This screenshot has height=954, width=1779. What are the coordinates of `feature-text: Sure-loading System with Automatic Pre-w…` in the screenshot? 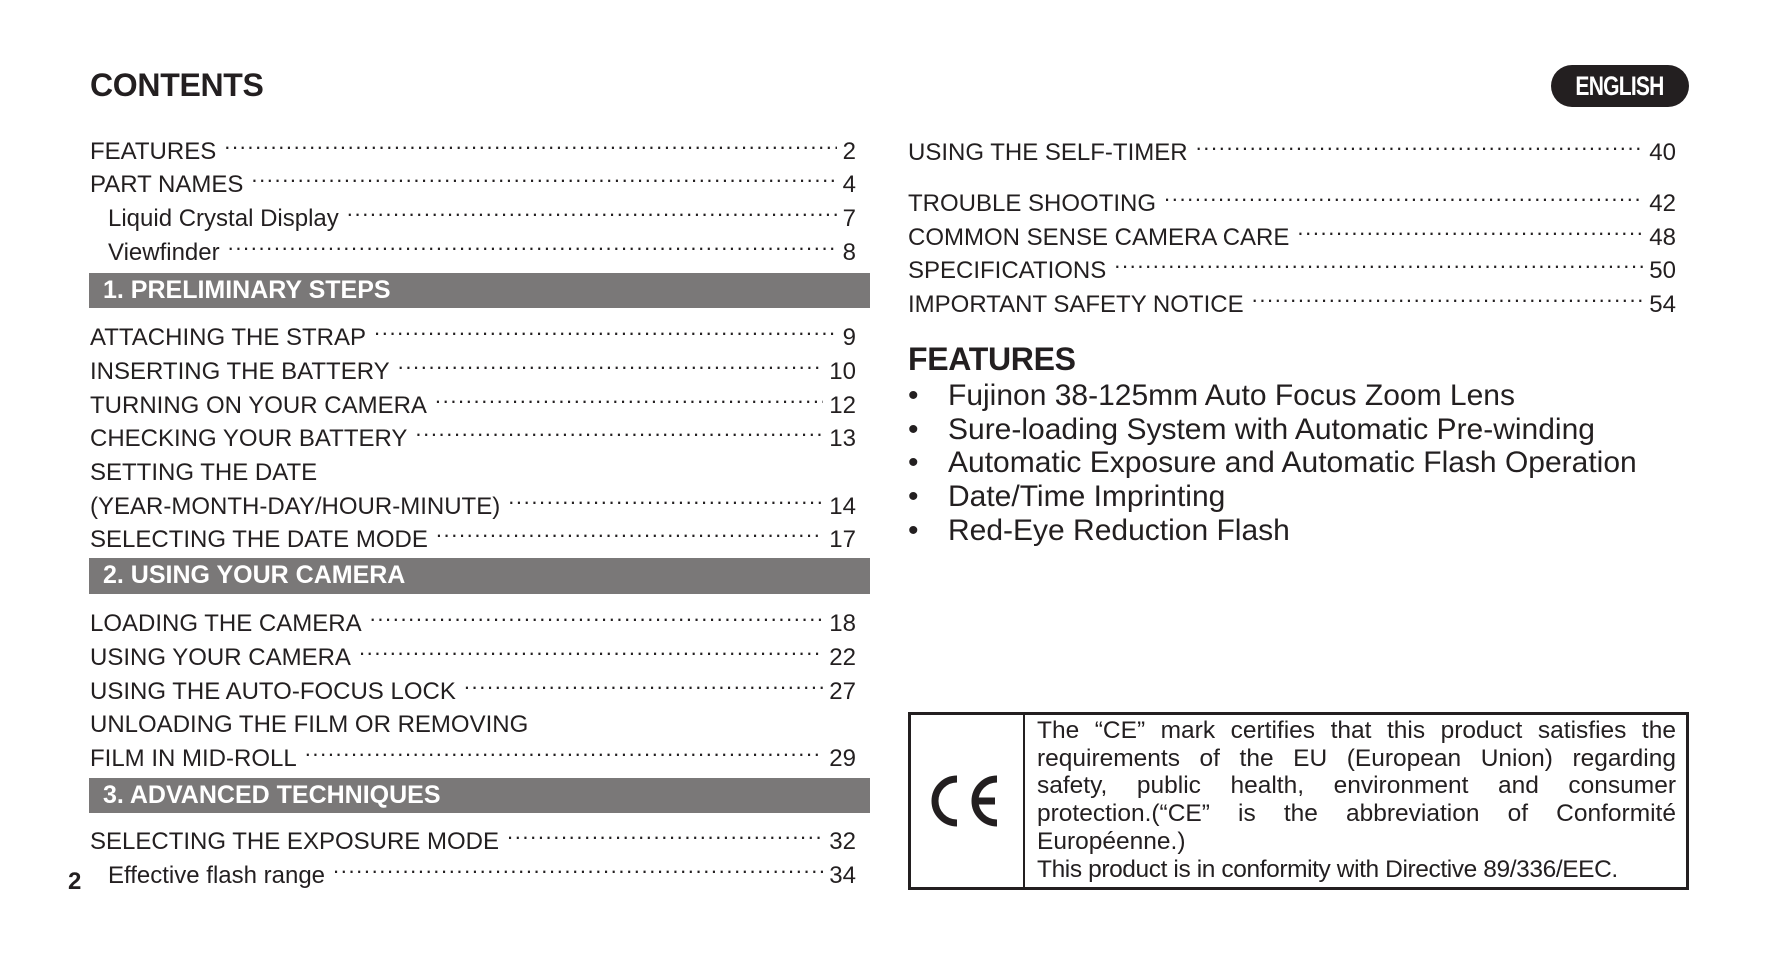 It's located at (1271, 429).